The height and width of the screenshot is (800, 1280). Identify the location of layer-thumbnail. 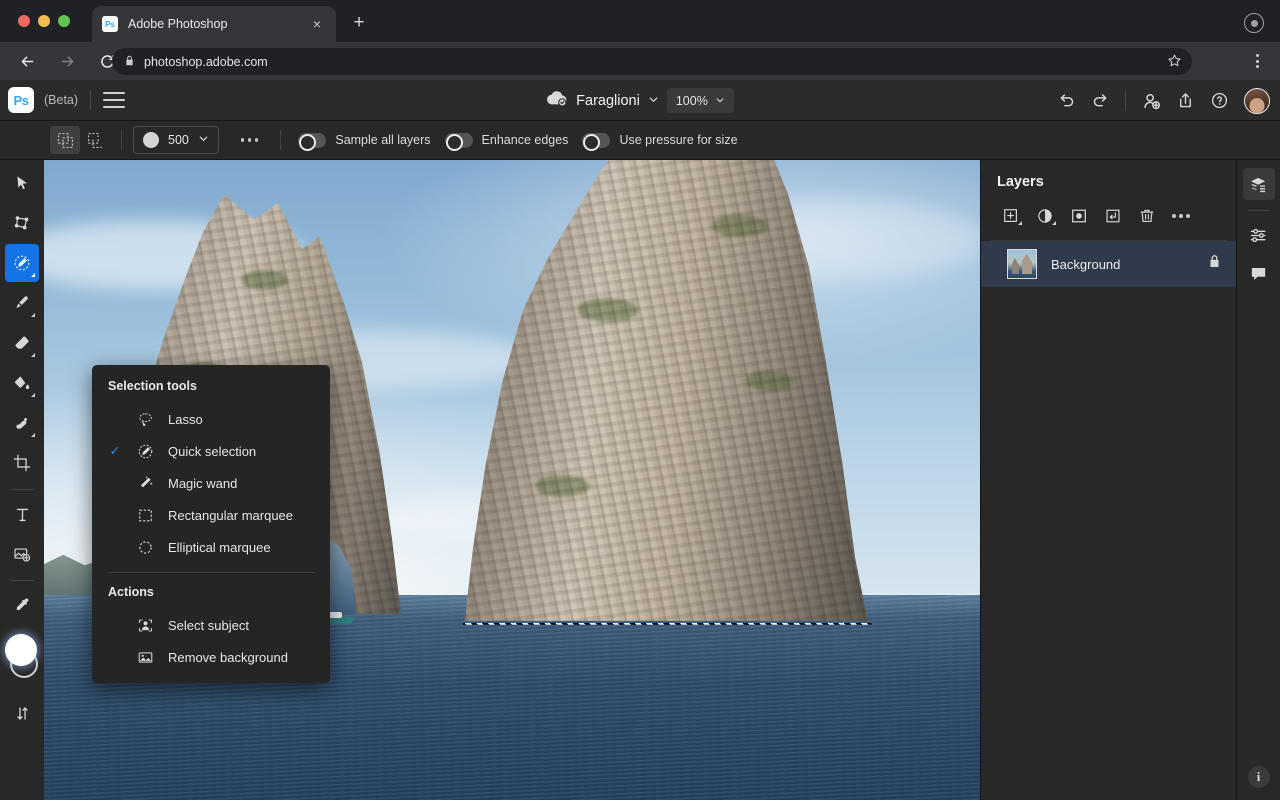
(1022, 264).